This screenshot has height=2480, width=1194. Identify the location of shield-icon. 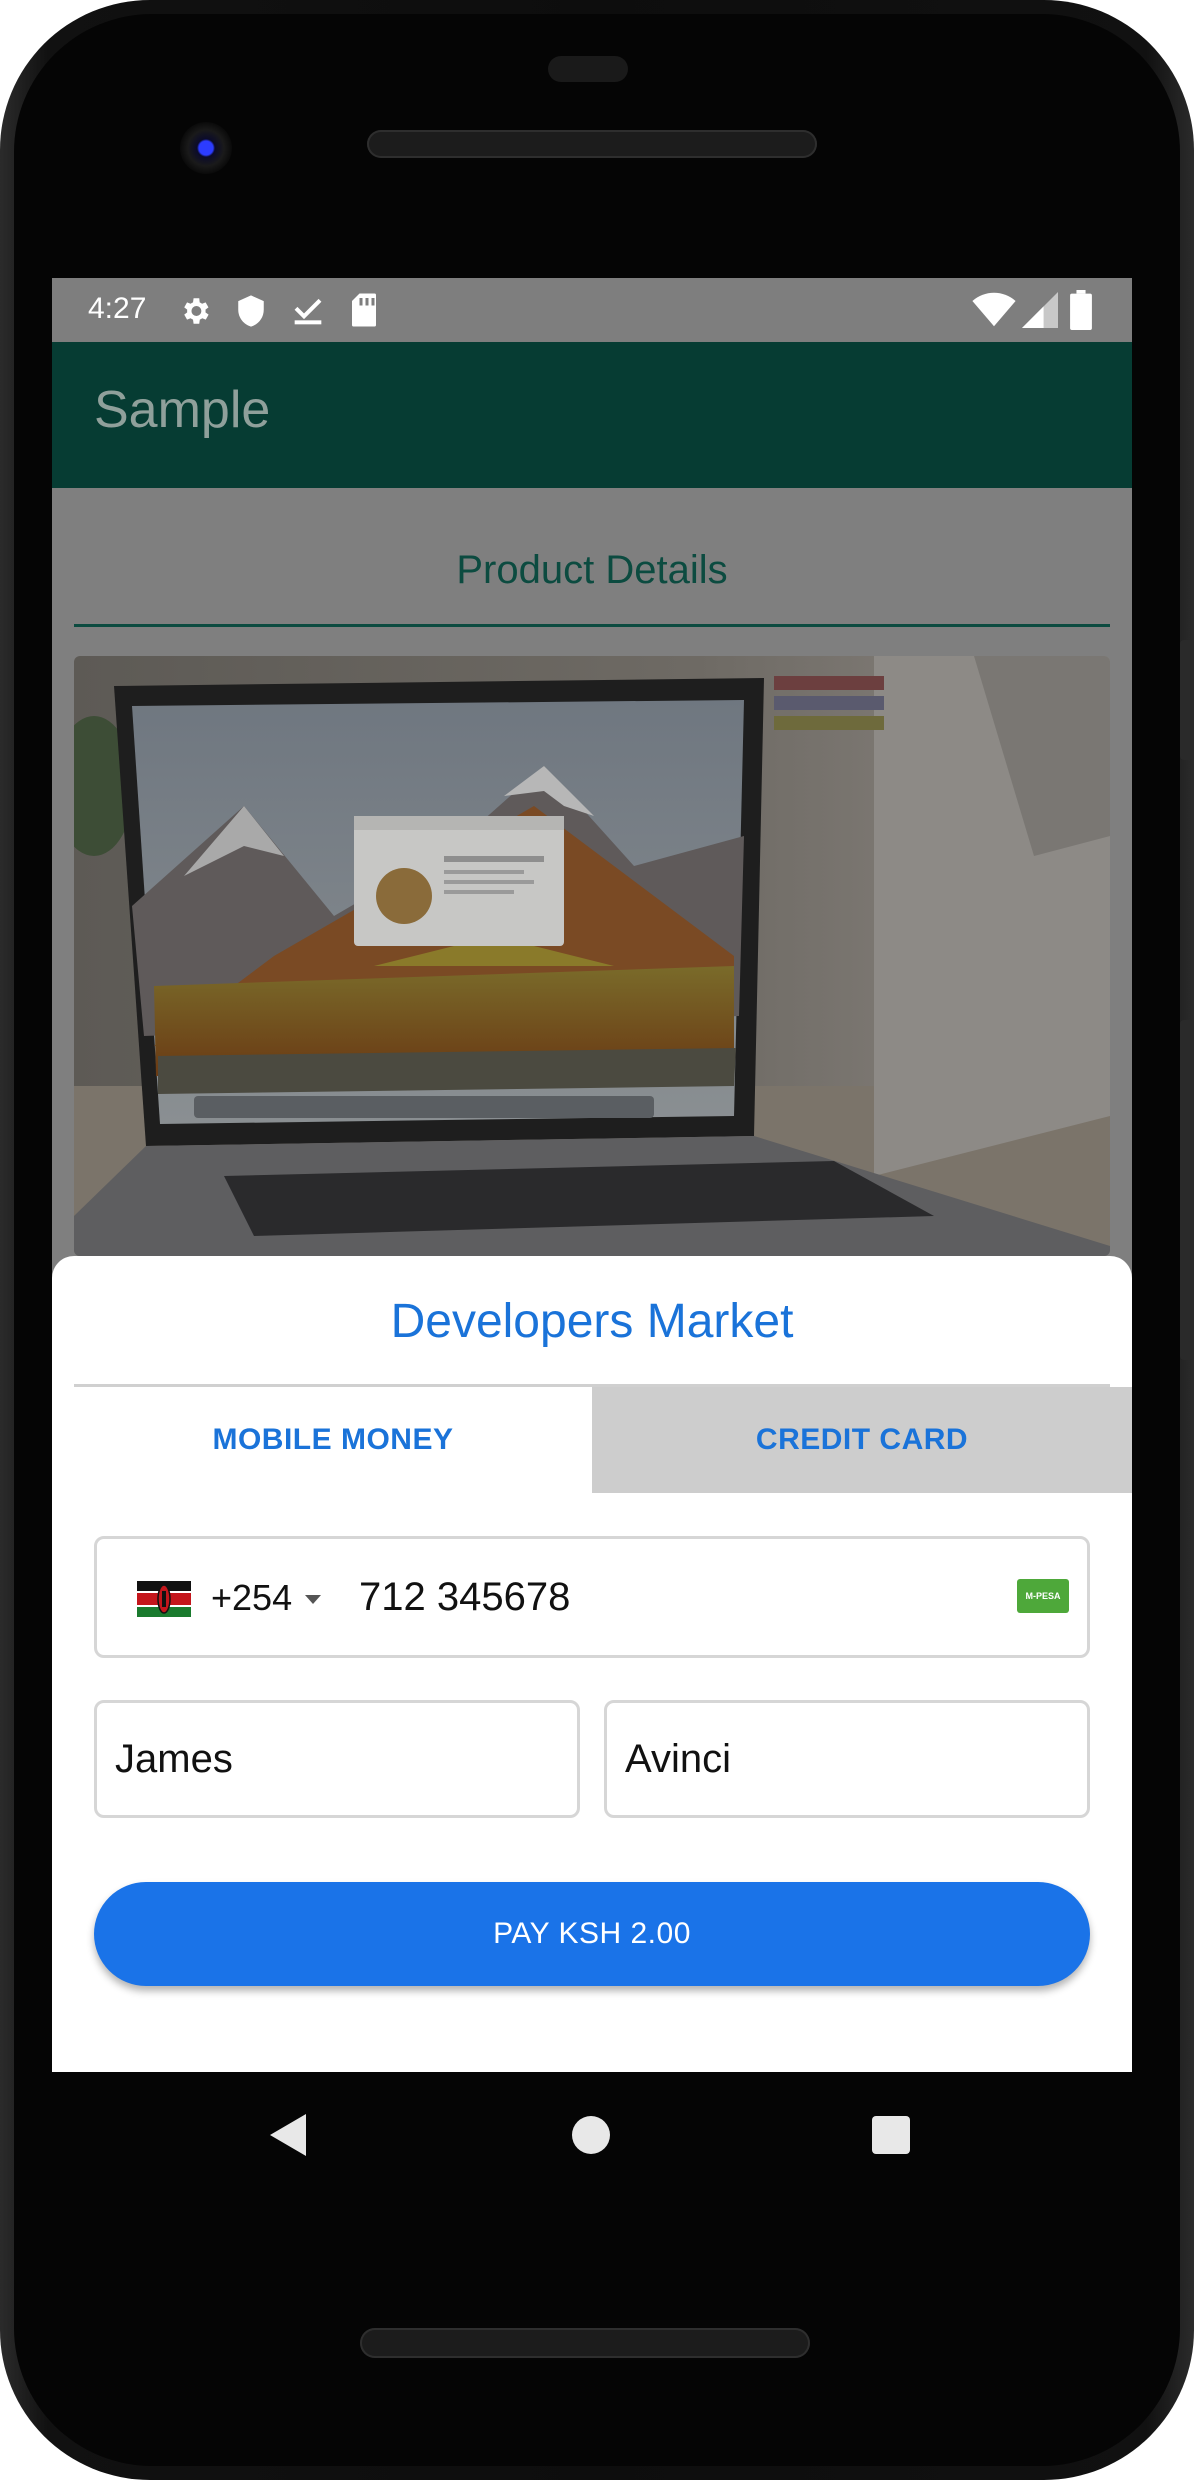
(251, 311).